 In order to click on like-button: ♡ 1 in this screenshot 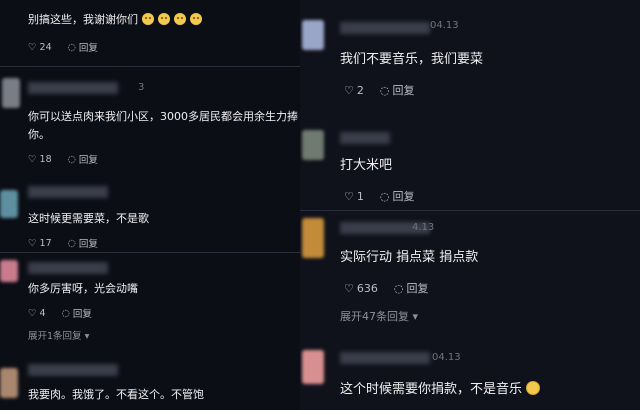, I will do `click(354, 196)`.